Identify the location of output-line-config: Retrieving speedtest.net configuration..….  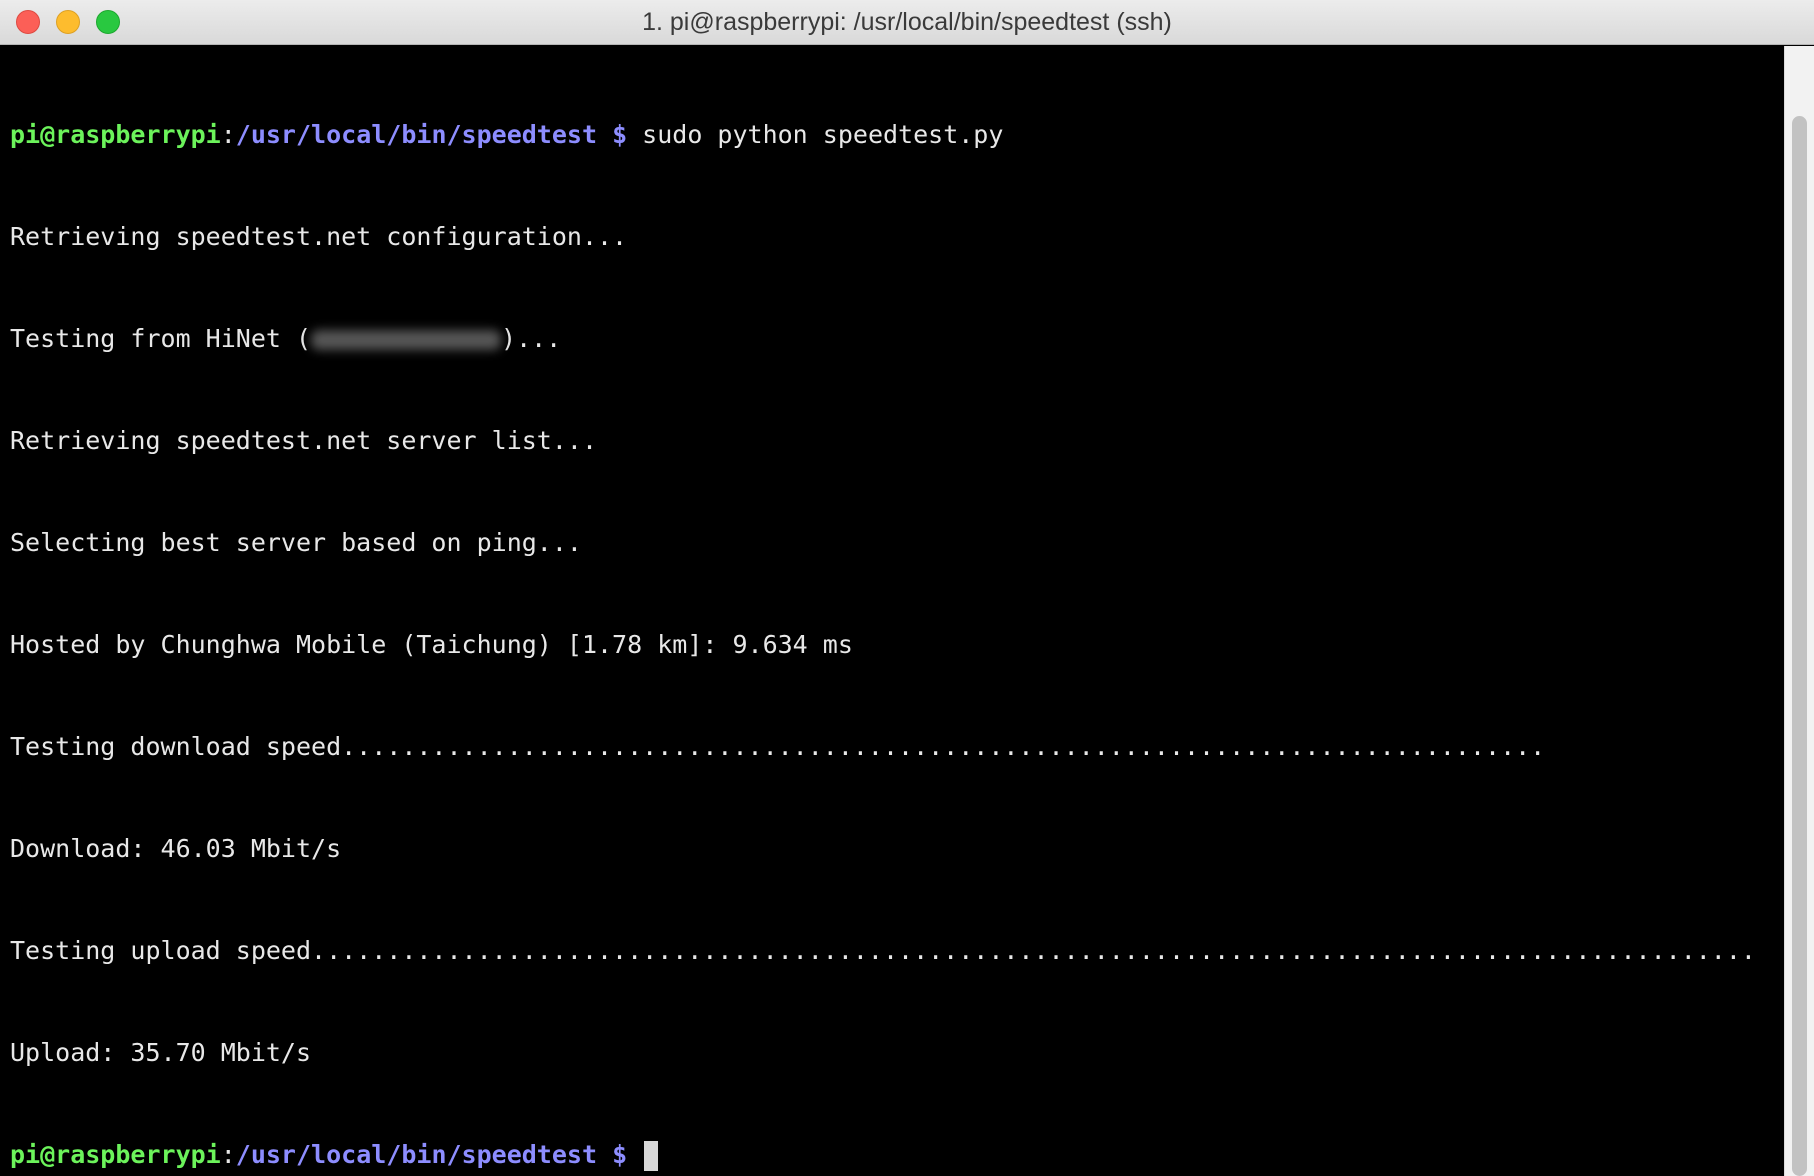
(319, 236).